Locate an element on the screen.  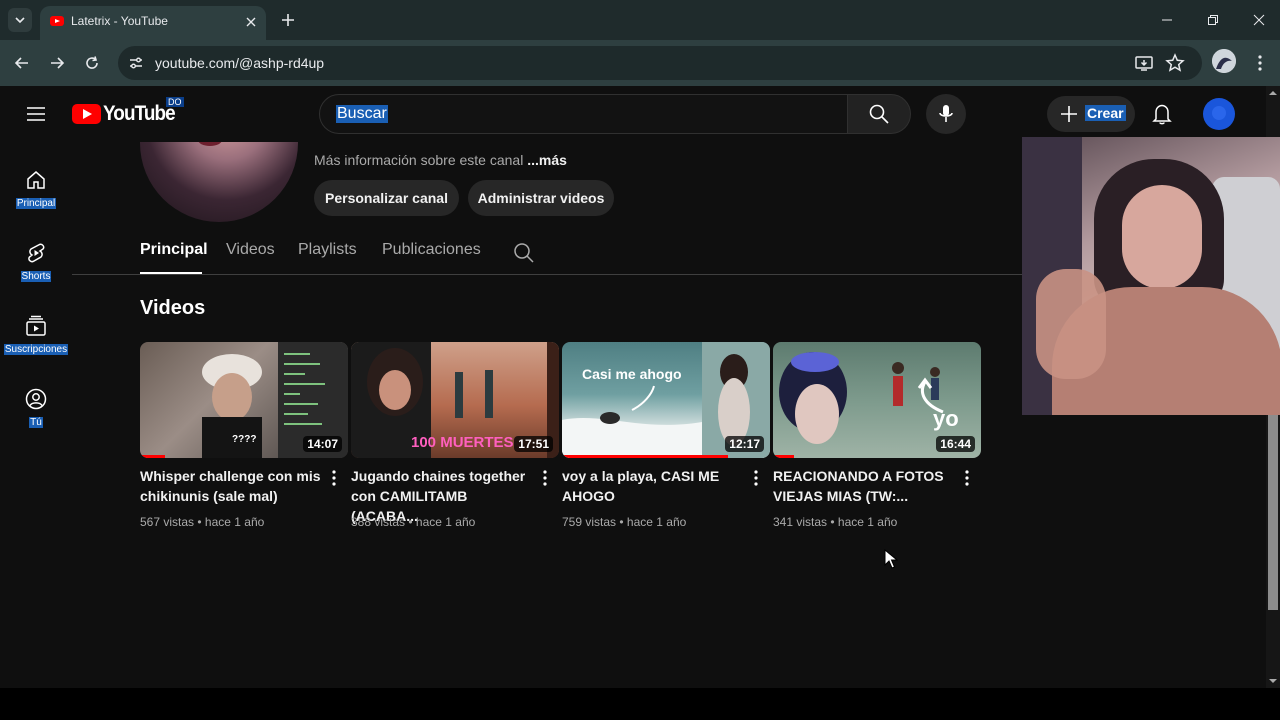
avatar-photo-detail is located at coordinates (210, 144).